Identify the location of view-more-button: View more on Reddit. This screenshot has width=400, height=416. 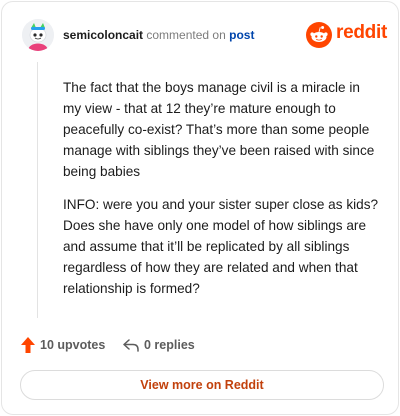
(202, 385).